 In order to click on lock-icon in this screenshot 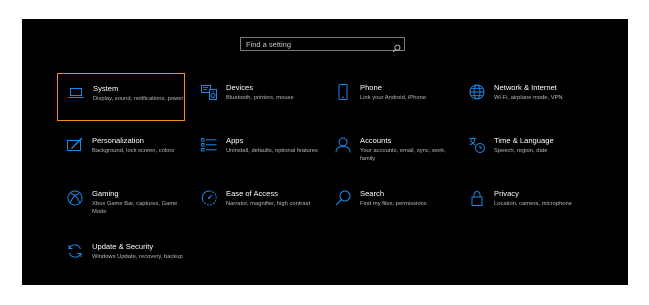, I will do `click(477, 198)`.